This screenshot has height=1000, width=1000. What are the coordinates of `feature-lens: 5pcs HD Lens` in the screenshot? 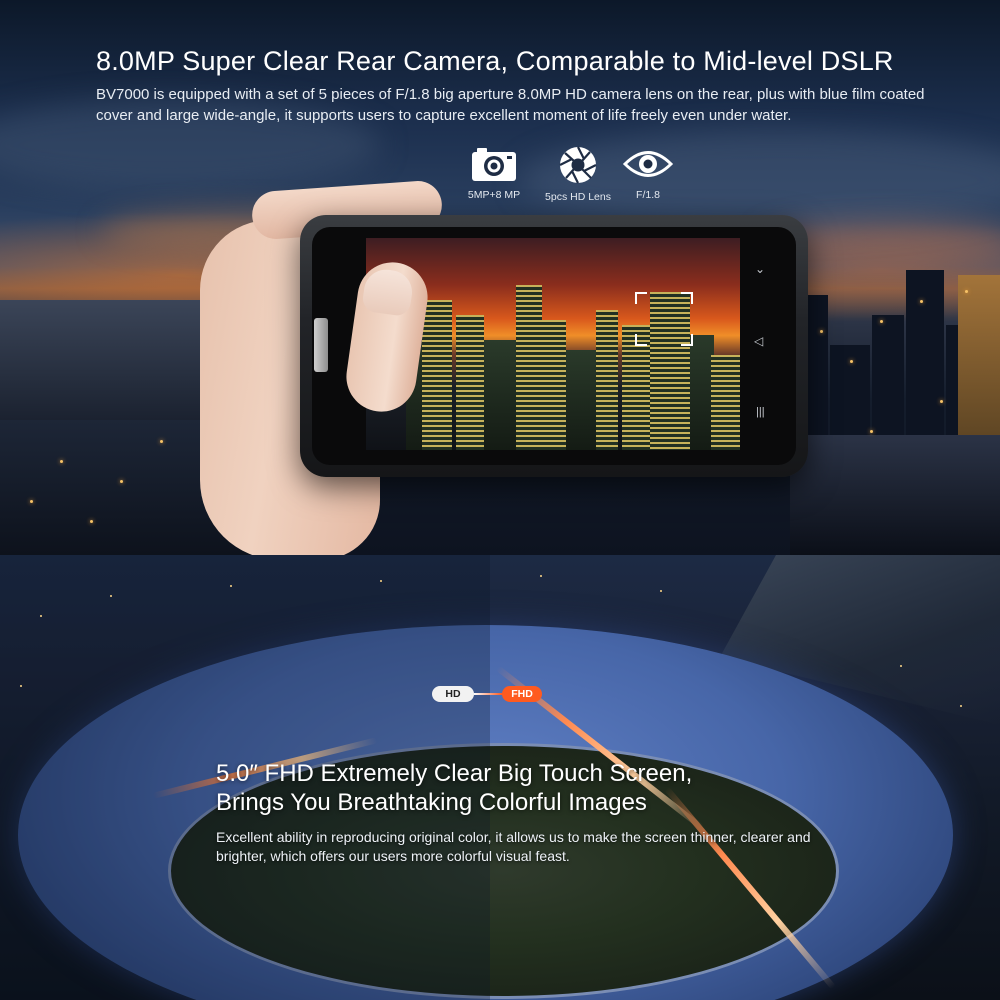 It's located at (578, 174).